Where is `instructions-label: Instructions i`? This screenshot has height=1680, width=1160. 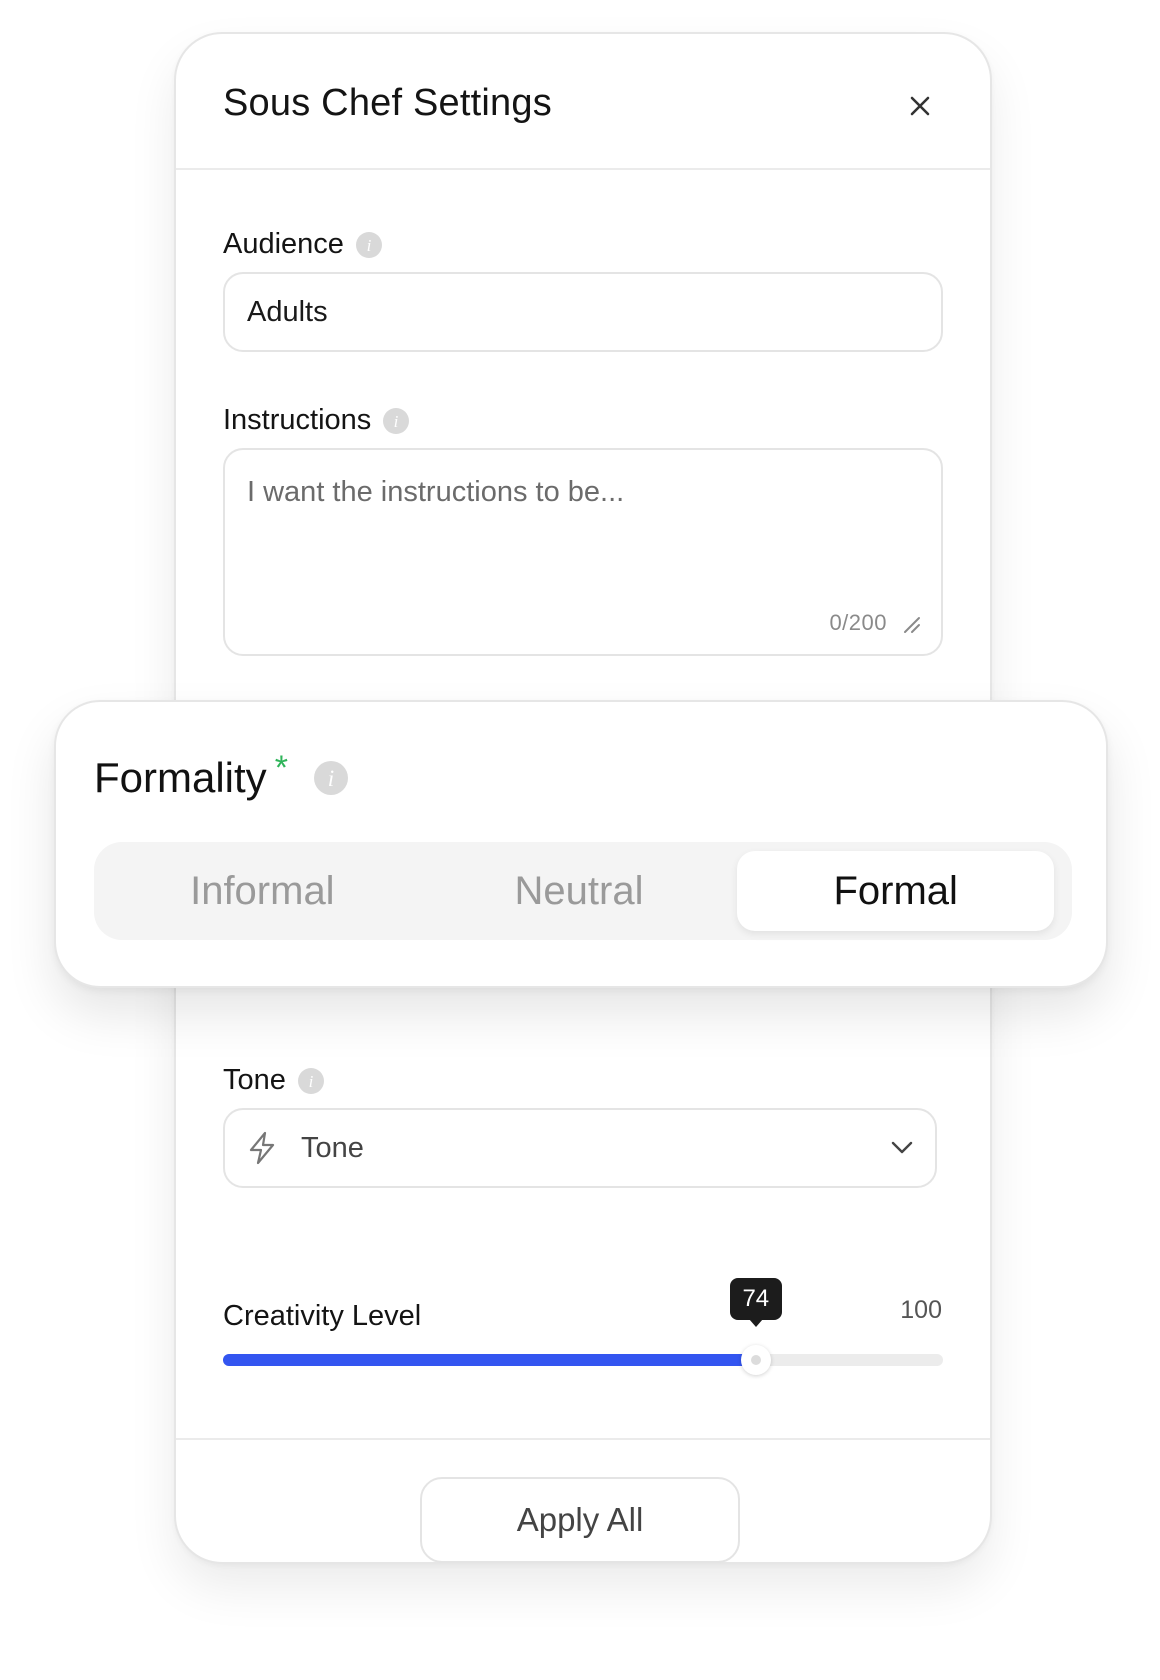 instructions-label: Instructions i is located at coordinates (316, 420).